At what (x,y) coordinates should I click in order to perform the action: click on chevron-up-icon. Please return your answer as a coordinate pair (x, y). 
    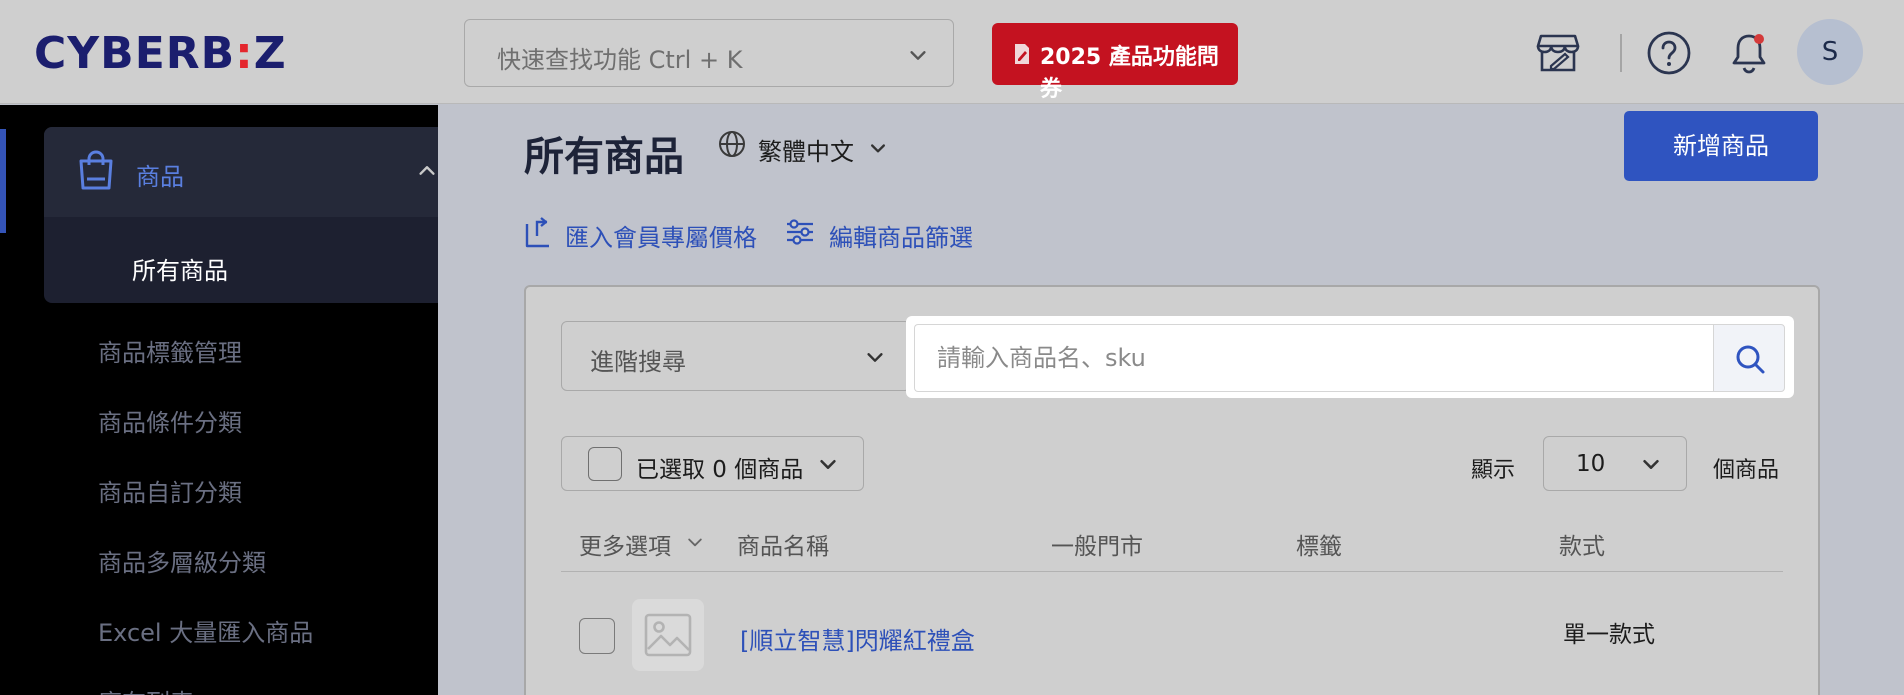
    Looking at the image, I should click on (427, 170).